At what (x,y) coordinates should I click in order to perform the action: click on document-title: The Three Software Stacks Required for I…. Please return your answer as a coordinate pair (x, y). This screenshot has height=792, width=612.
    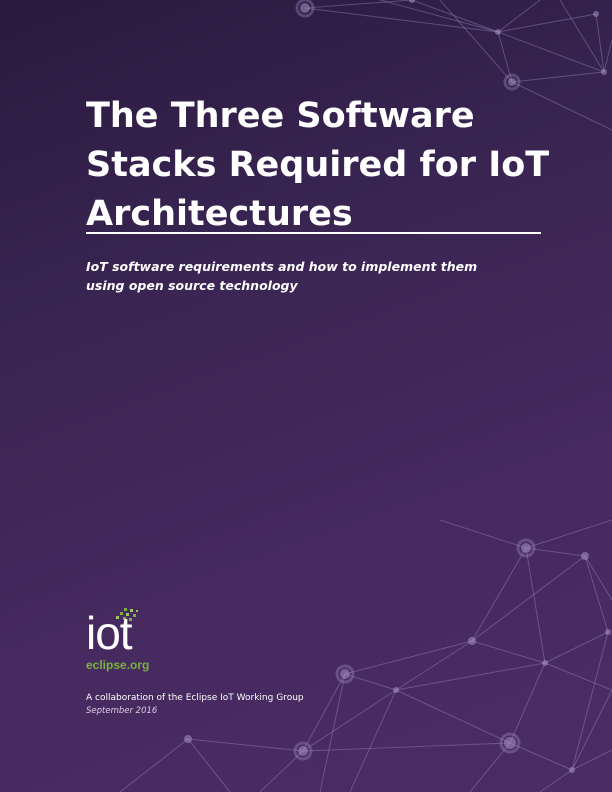
    Looking at the image, I should click on (318, 165).